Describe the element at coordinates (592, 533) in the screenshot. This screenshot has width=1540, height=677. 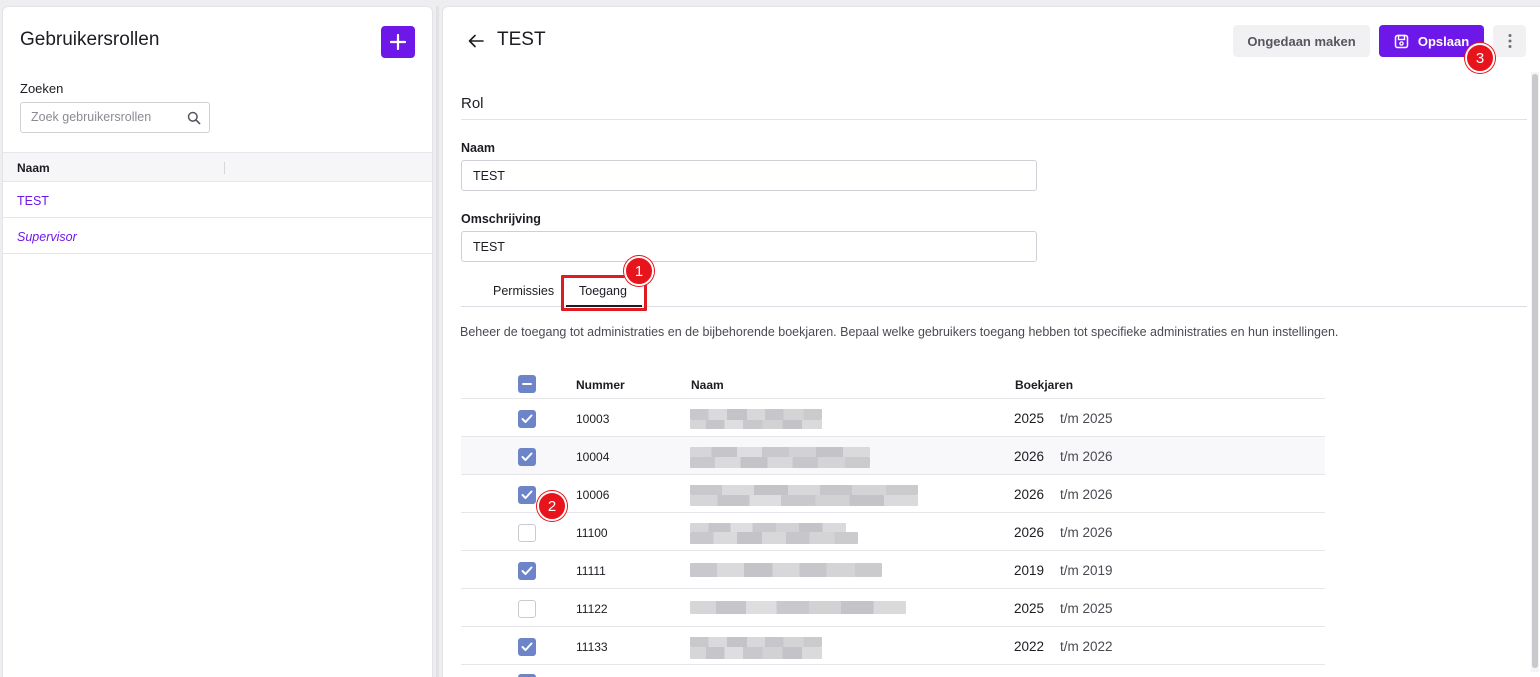
I see `admin-number: 11100` at that location.